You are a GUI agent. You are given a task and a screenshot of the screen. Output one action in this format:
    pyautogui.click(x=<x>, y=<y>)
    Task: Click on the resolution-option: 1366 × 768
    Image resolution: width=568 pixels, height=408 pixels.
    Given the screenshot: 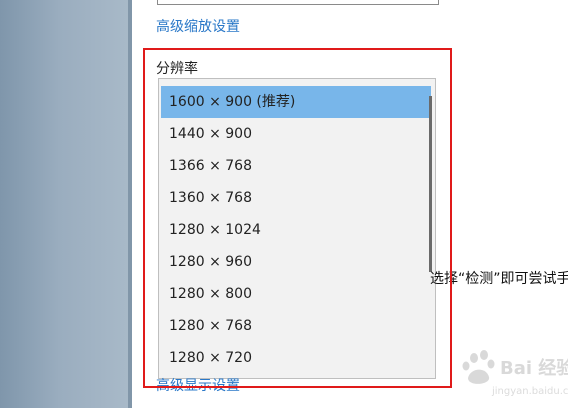 What is the action you would take?
    pyautogui.click(x=296, y=166)
    